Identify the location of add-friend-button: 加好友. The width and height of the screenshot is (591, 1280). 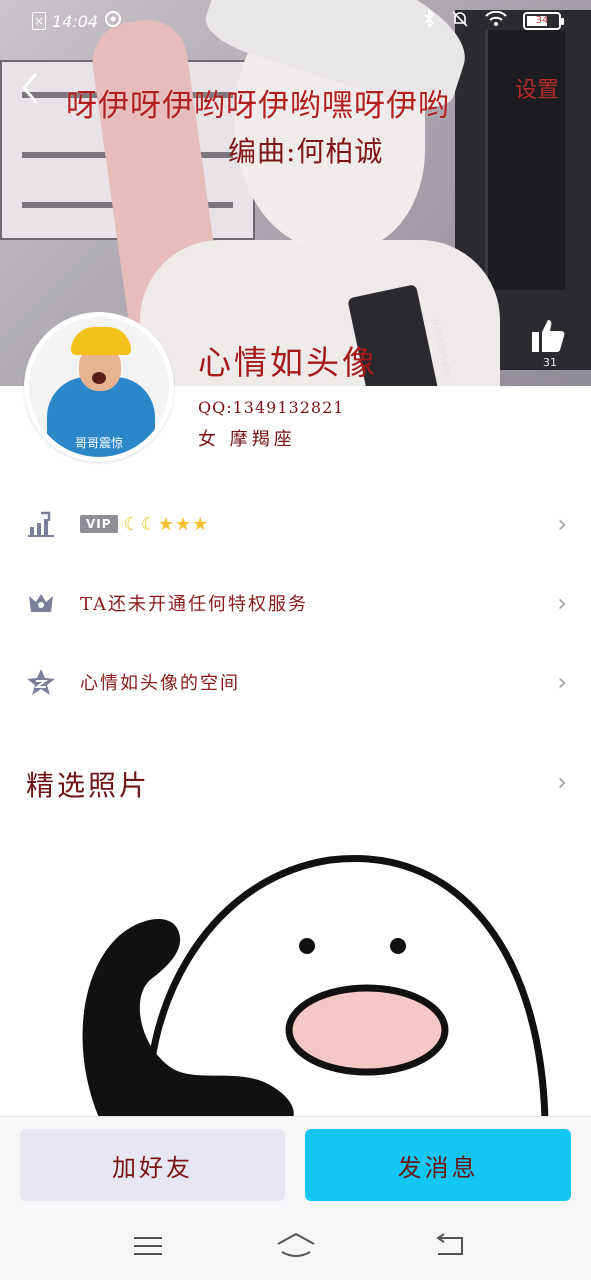
(152, 1165).